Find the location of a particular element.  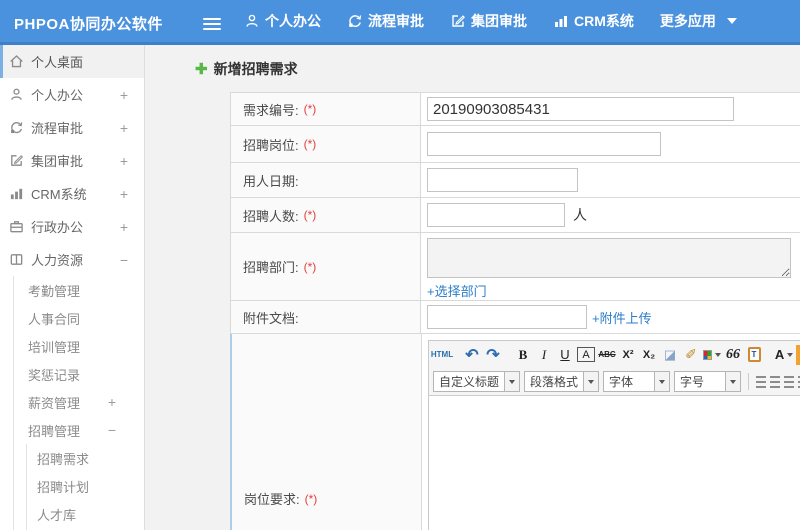

superscript-button: X² is located at coordinates (628, 355).